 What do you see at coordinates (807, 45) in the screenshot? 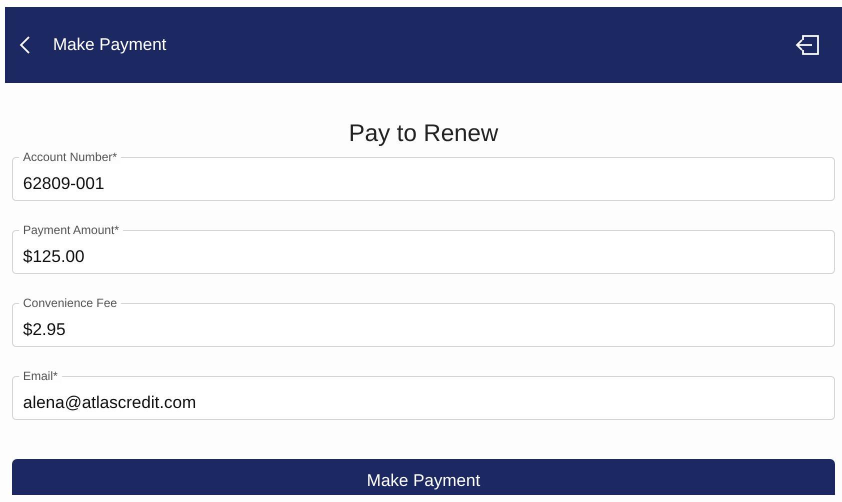
I see `logout-icon` at bounding box center [807, 45].